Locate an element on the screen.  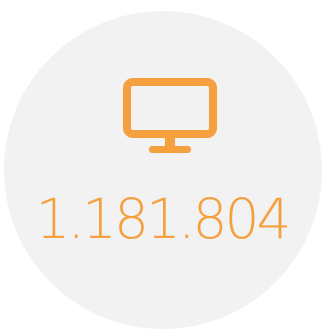
monitor-icon is located at coordinates (170, 115).